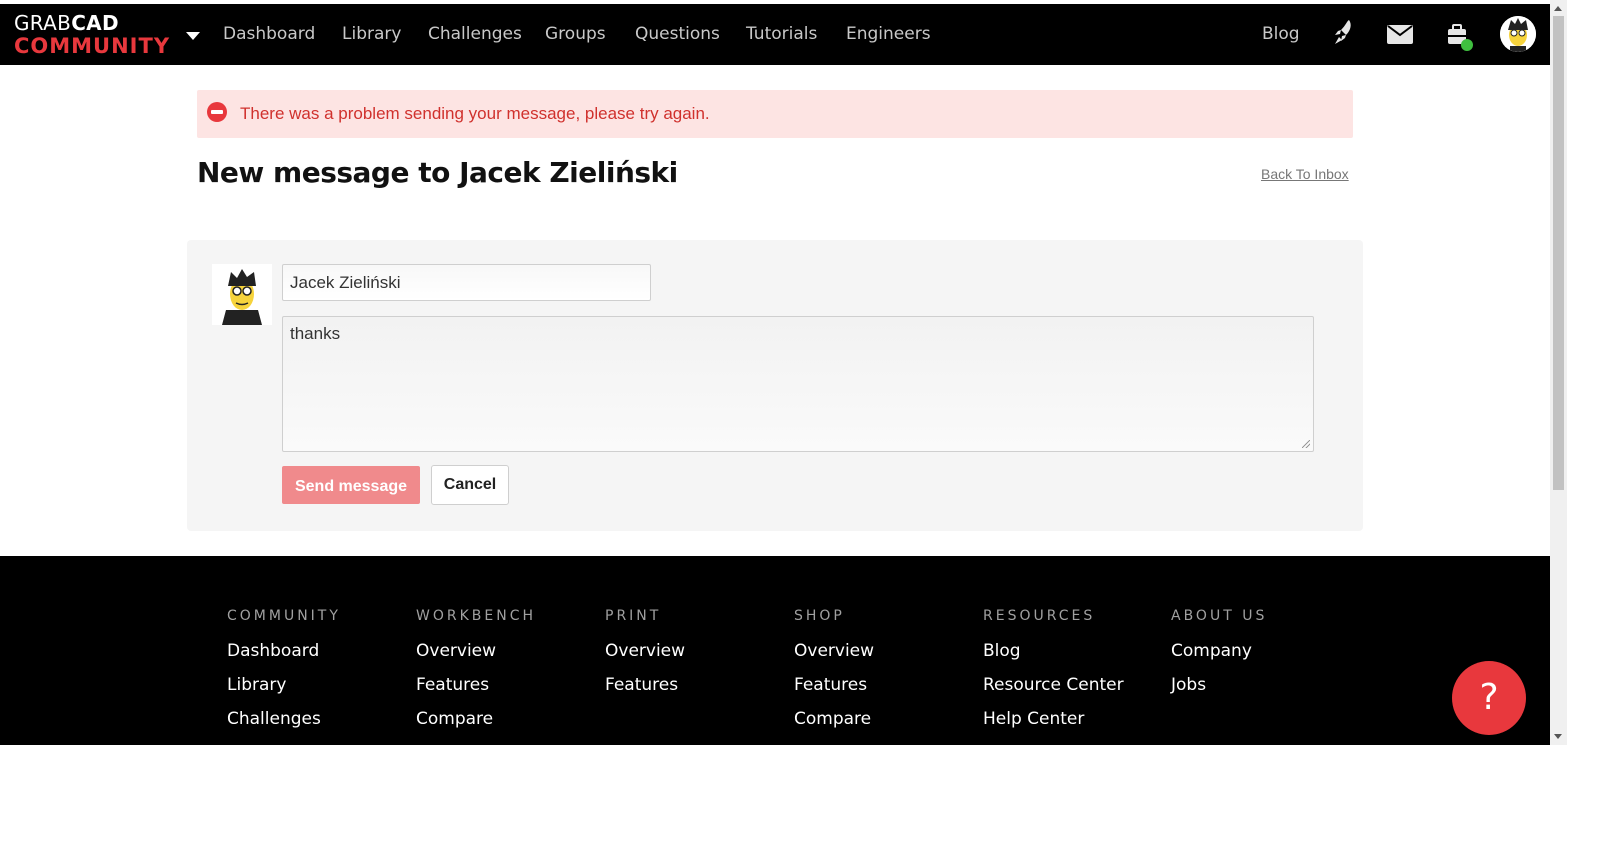 The width and height of the screenshot is (1600, 860). I want to click on footer-col-workbench: WORKBENCH Overview Features Compare, so click(476, 669).